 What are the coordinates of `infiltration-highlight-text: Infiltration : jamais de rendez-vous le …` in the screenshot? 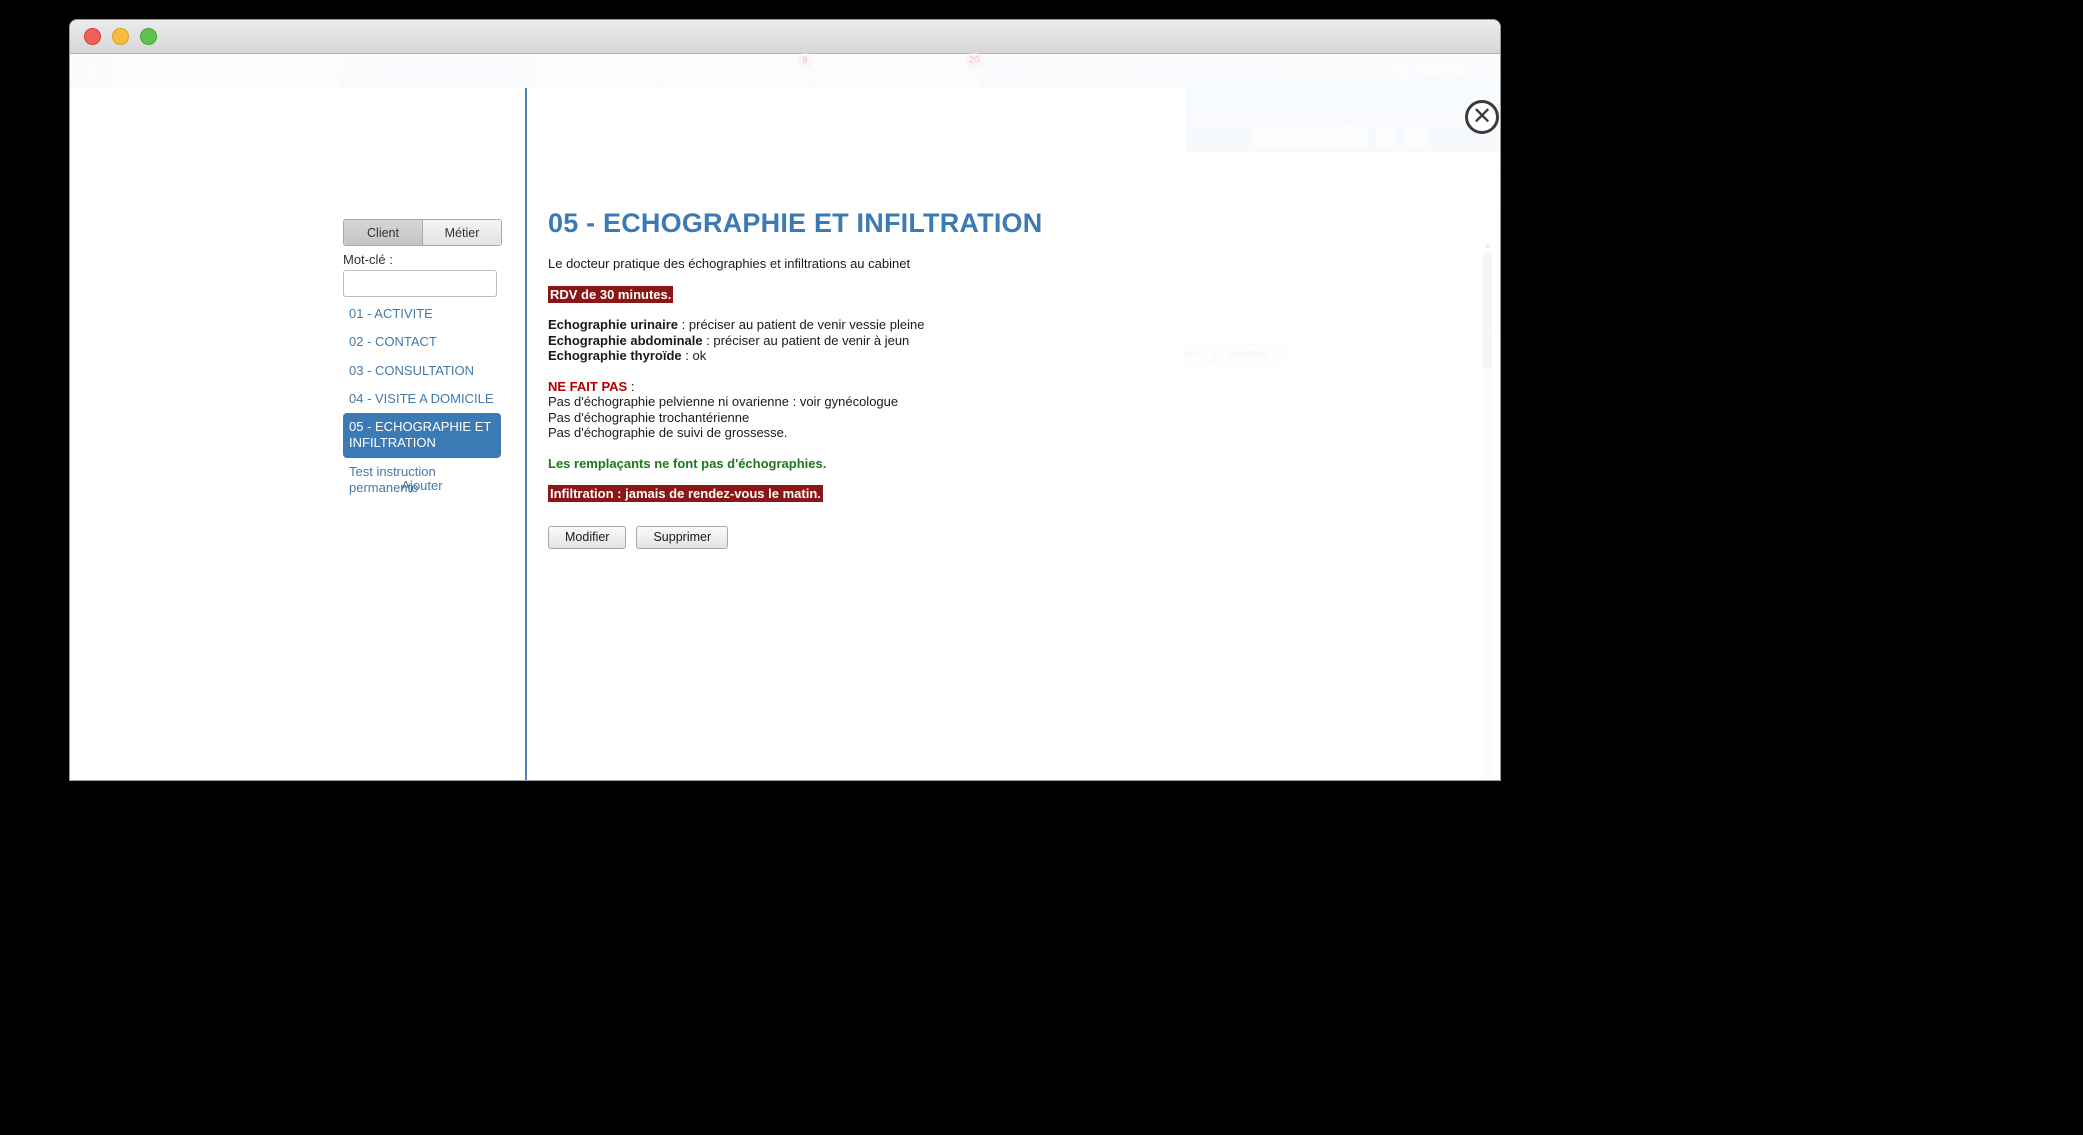 It's located at (685, 493).